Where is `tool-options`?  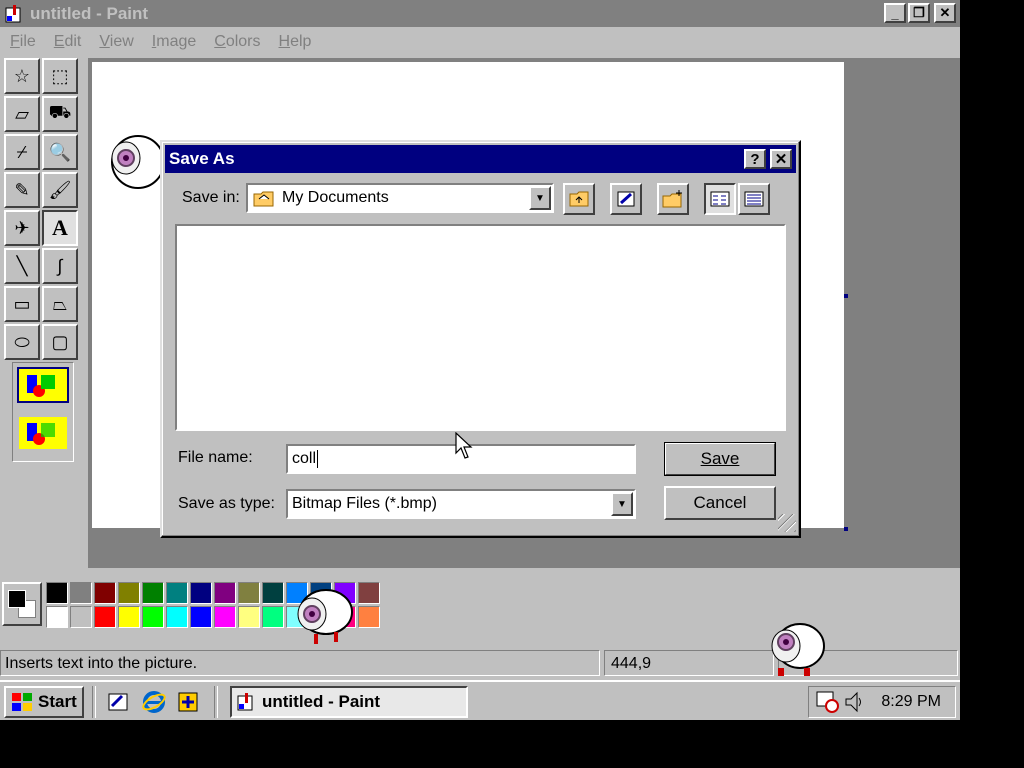 tool-options is located at coordinates (43, 412).